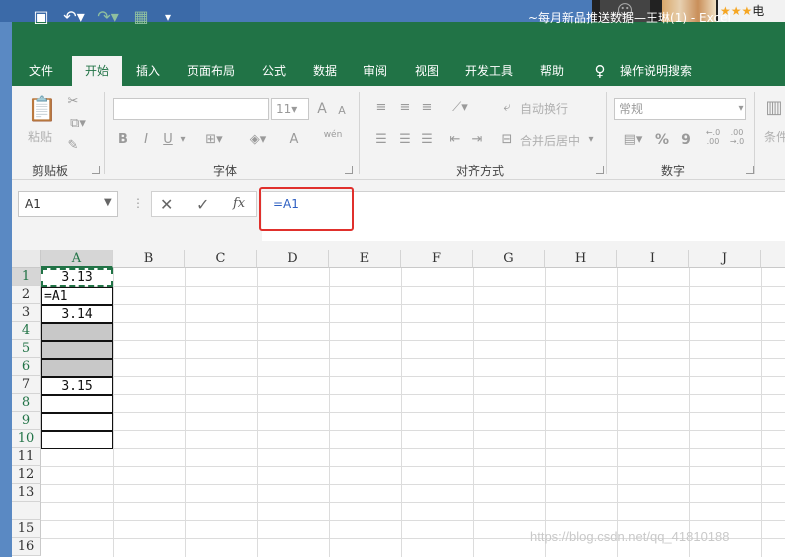 The height and width of the screenshot is (557, 785). Describe the element at coordinates (77, 440) in the screenshot. I see `cell-a10` at that location.